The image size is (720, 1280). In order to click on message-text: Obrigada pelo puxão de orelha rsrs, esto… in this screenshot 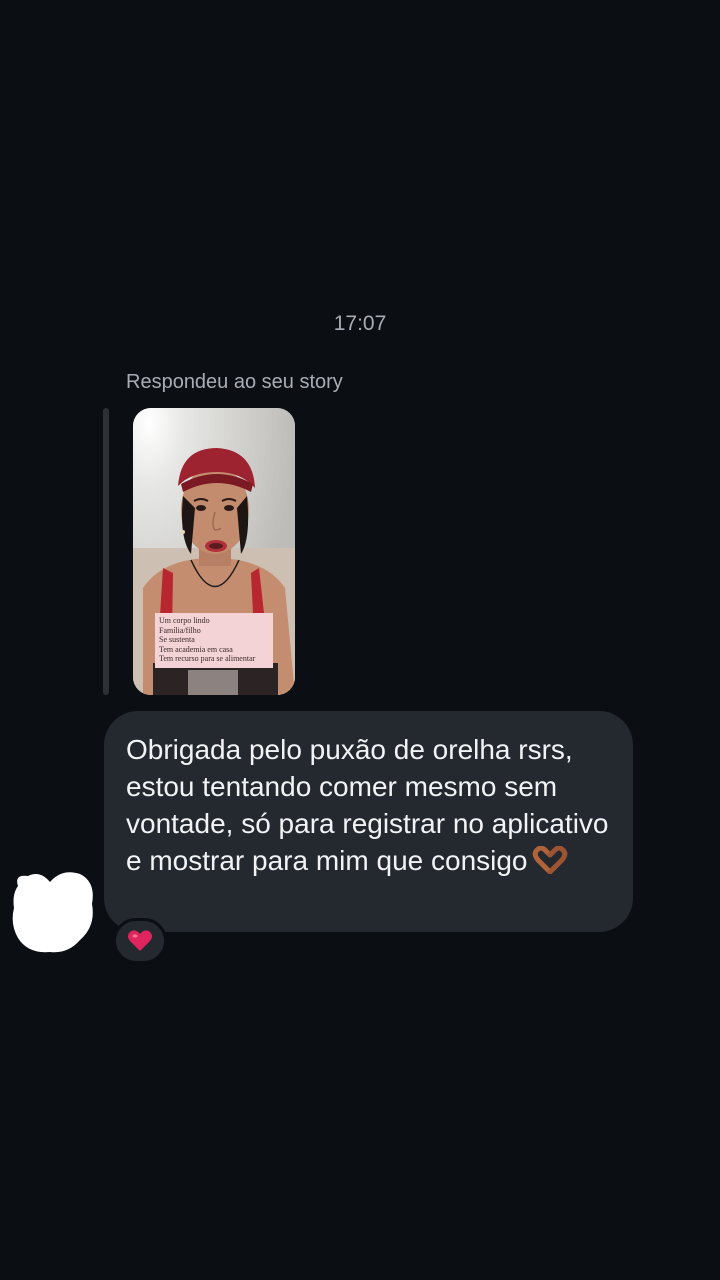, I will do `click(367, 807)`.